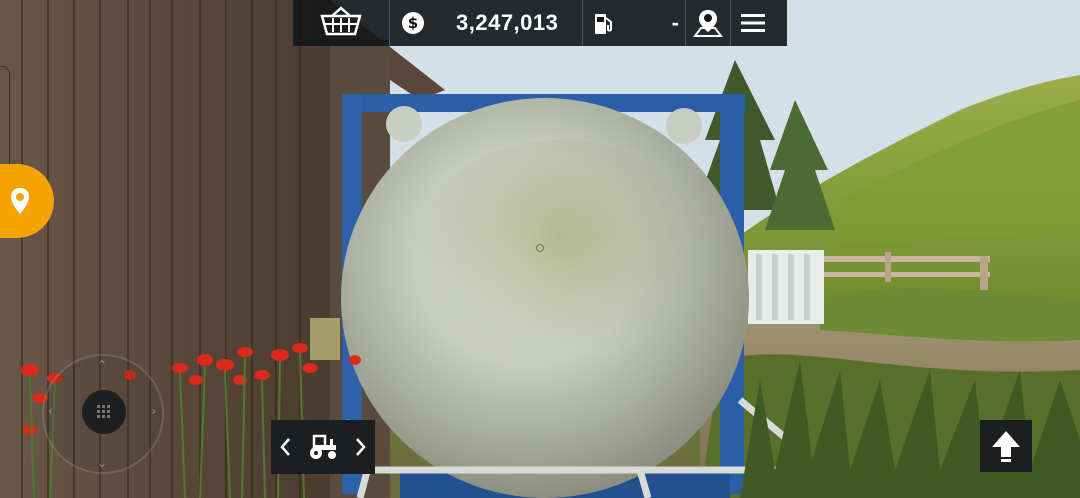 The width and height of the screenshot is (1080, 498). What do you see at coordinates (786, 287) in the screenshot?
I see `white-fence` at bounding box center [786, 287].